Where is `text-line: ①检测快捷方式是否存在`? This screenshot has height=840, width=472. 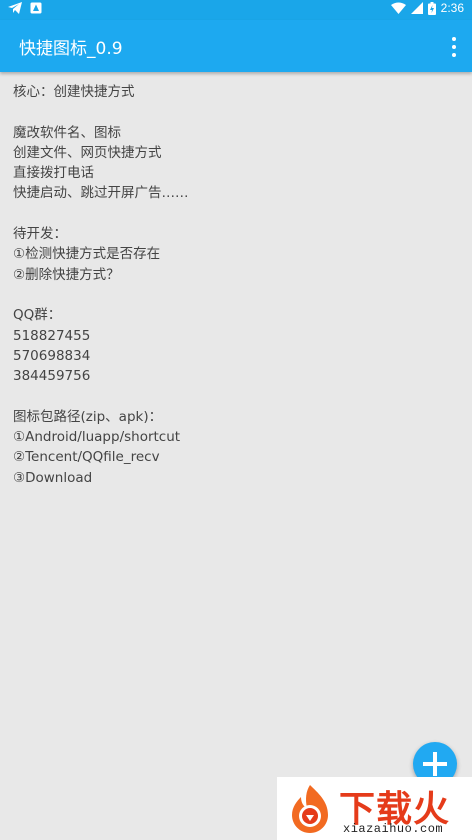 text-line: ①检测快捷方式是否存在 is located at coordinates (87, 254).